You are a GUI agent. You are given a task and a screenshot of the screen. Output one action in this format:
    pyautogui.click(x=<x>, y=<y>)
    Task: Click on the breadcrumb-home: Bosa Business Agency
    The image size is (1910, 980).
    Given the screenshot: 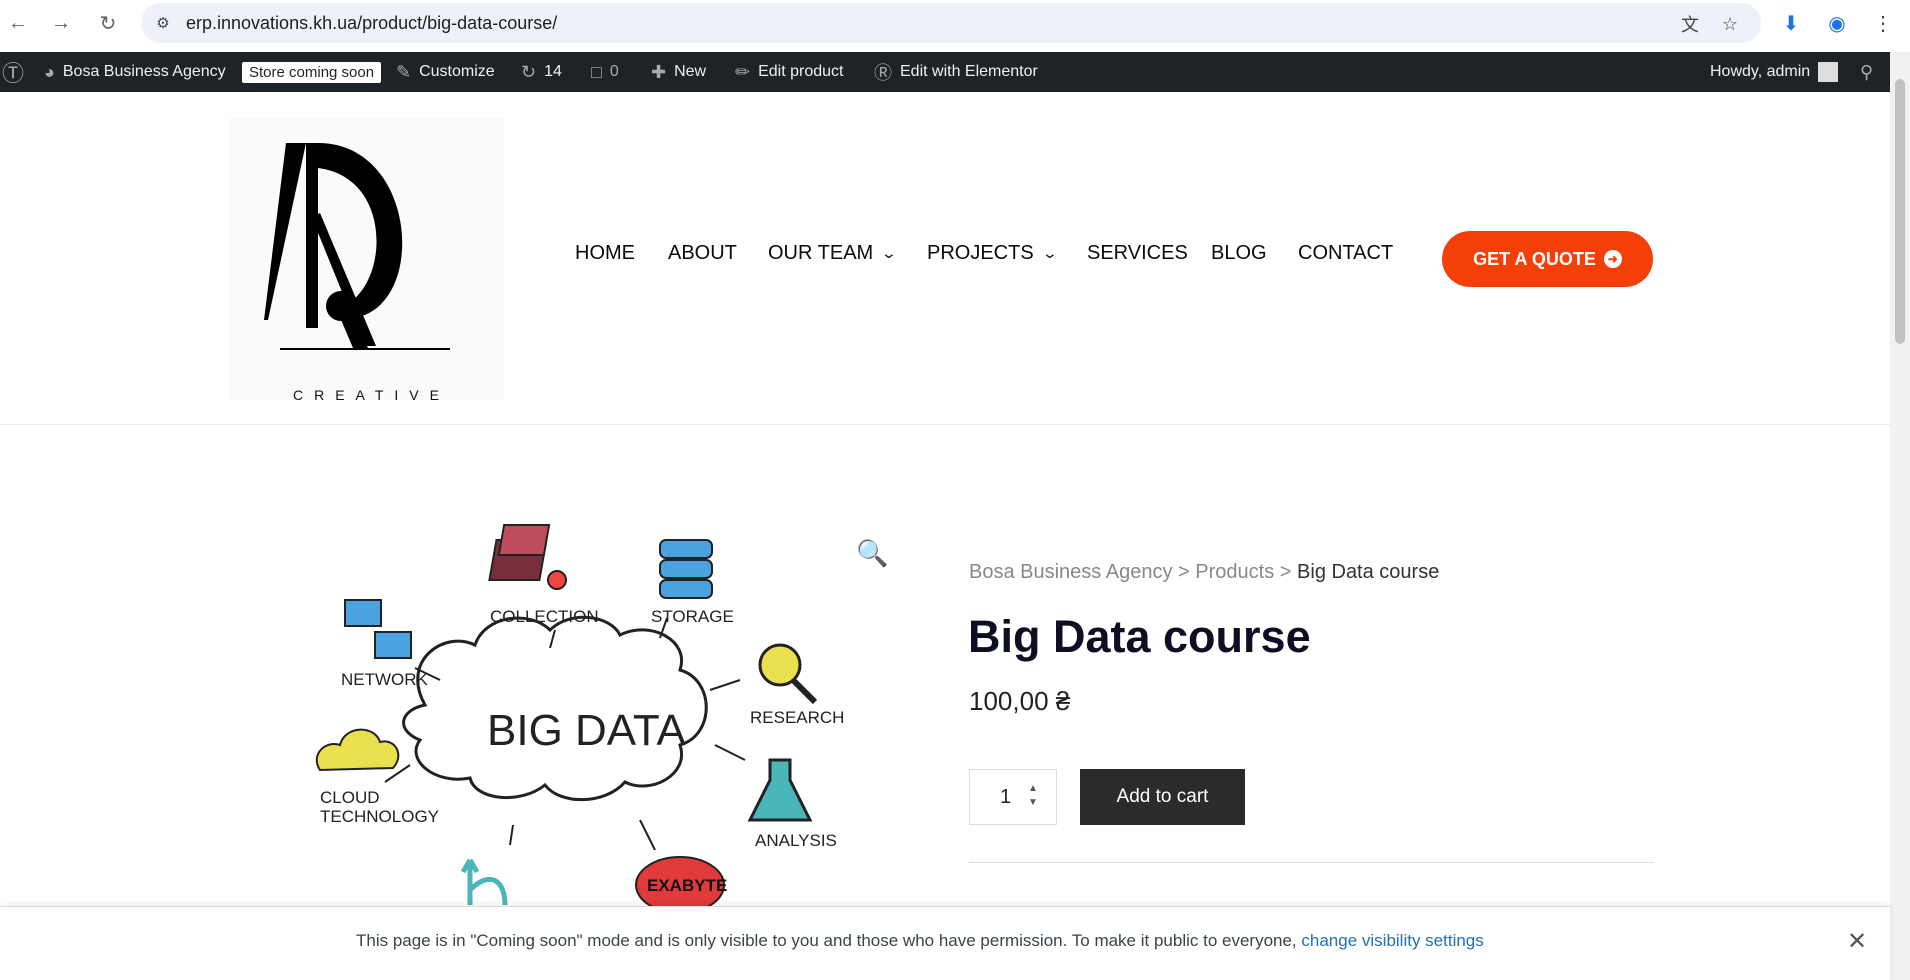 What is the action you would take?
    pyautogui.click(x=1070, y=572)
    